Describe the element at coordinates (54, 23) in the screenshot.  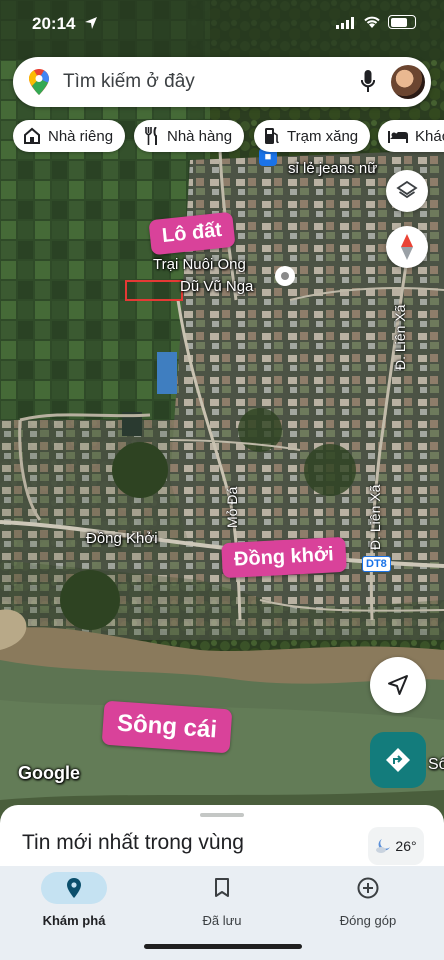
I see `status-time: 20:14` at that location.